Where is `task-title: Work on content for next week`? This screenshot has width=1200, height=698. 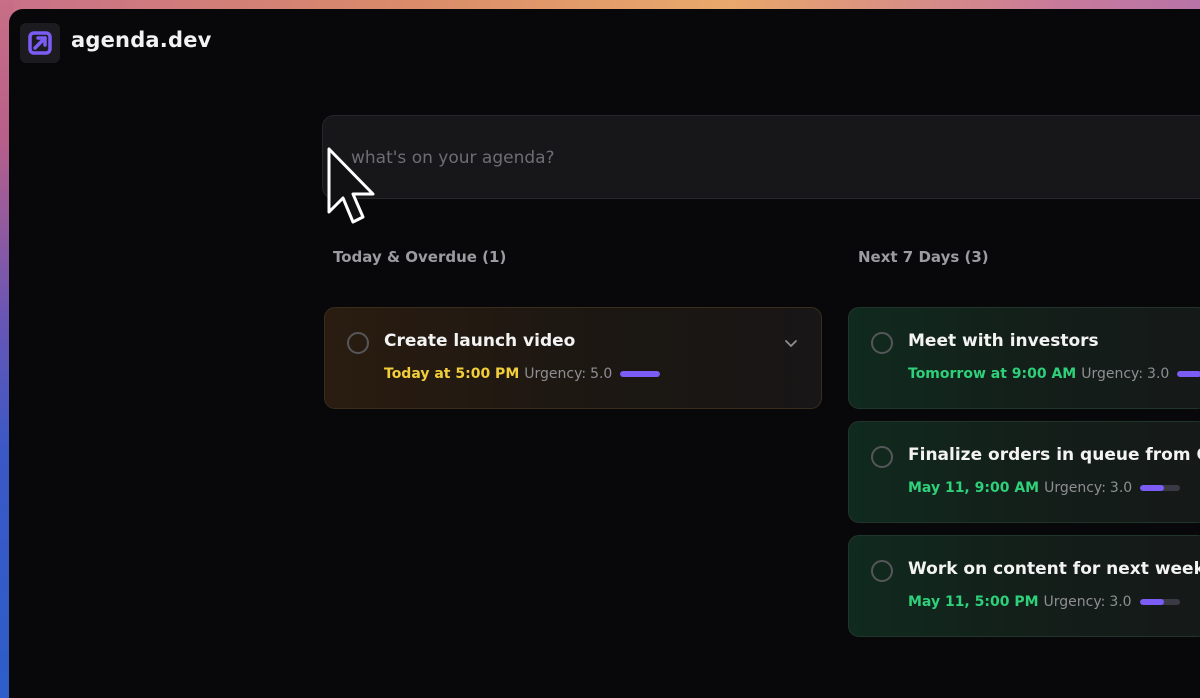
task-title: Work on content for next week is located at coordinates (1054, 569).